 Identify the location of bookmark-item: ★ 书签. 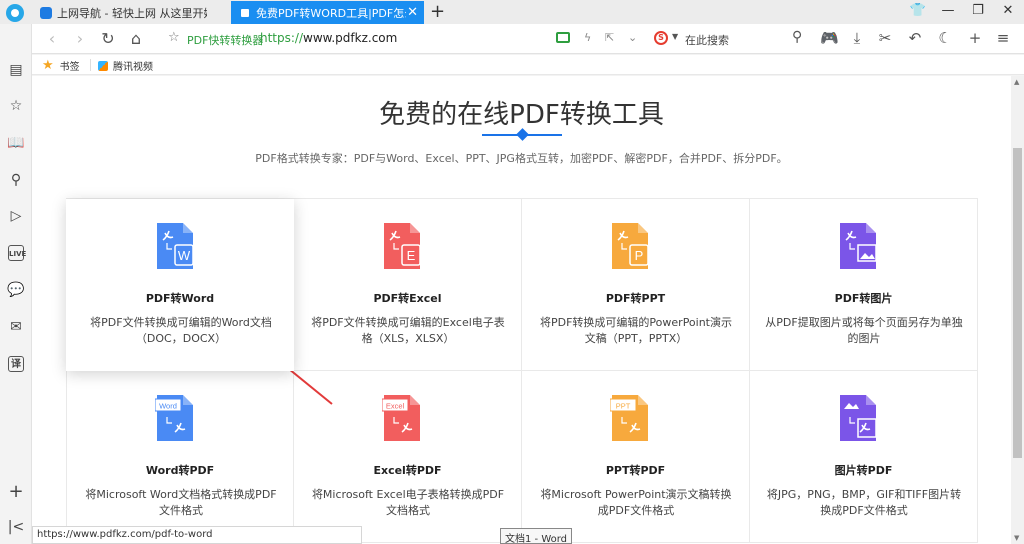
(61, 65).